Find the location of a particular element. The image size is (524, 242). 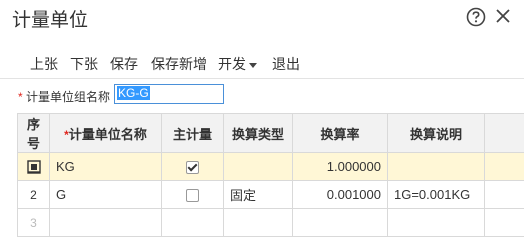

row-edit-icon is located at coordinates (33, 167).